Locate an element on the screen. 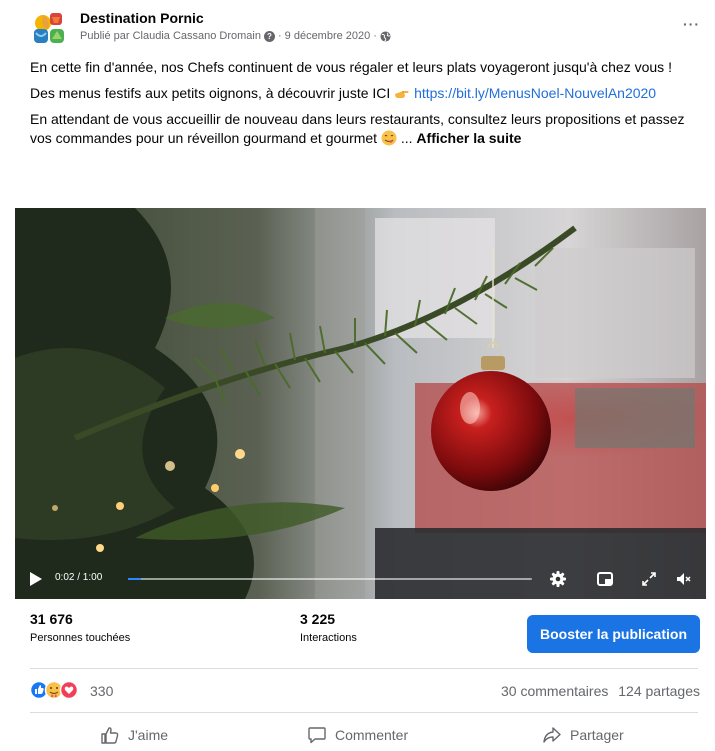  like-button: J'aime is located at coordinates (134, 735).